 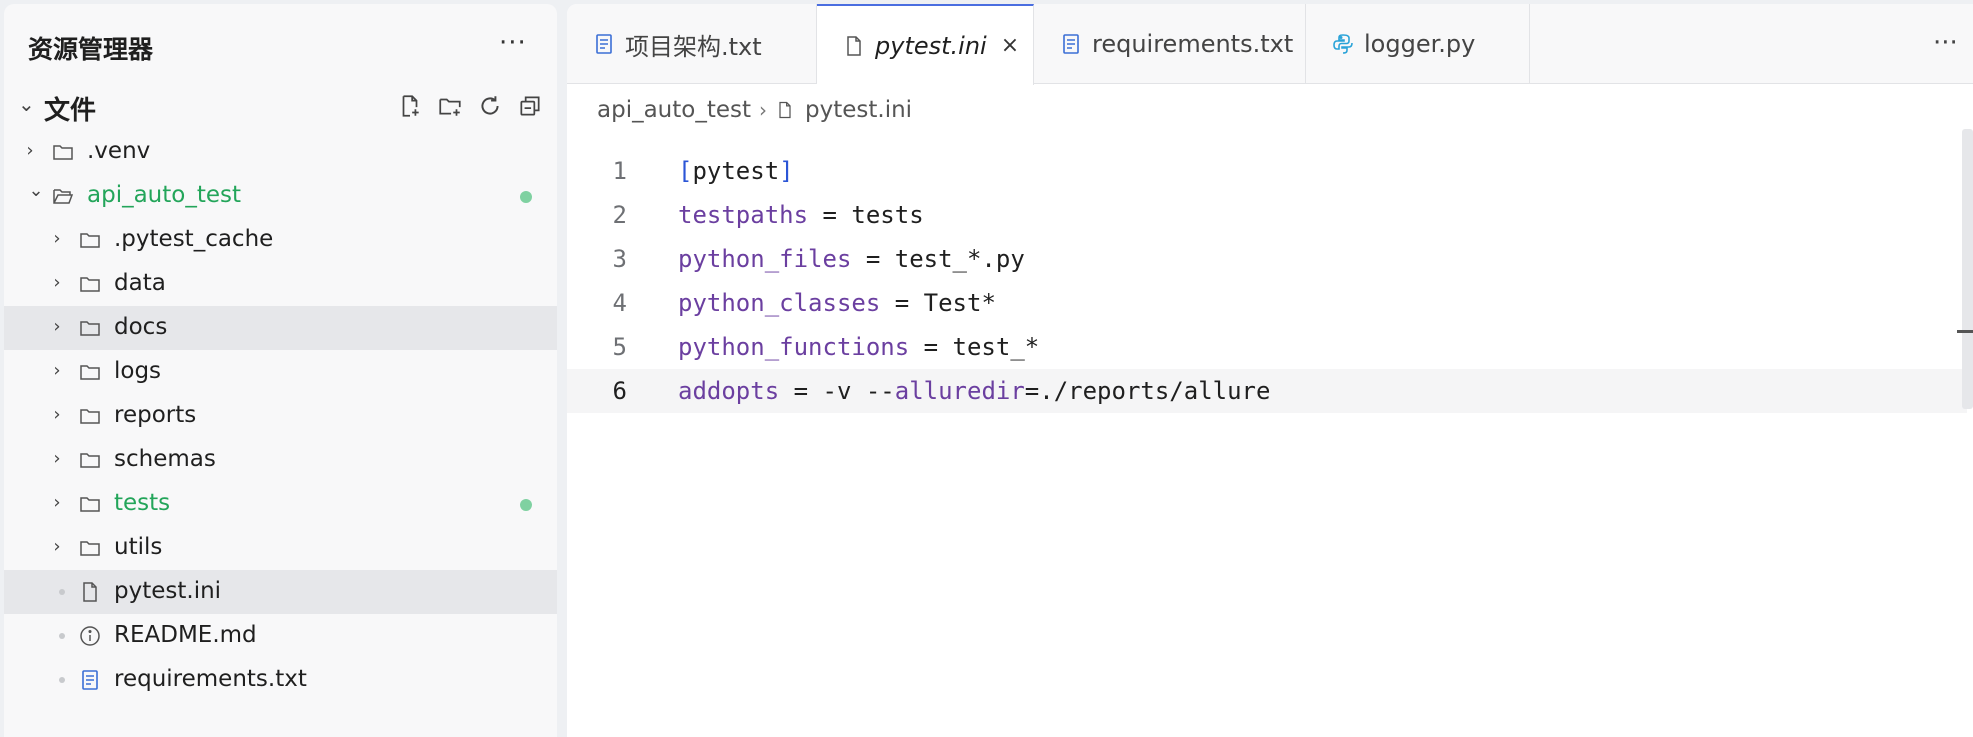 I want to click on tree-item-docs: › docs, so click(x=280, y=328).